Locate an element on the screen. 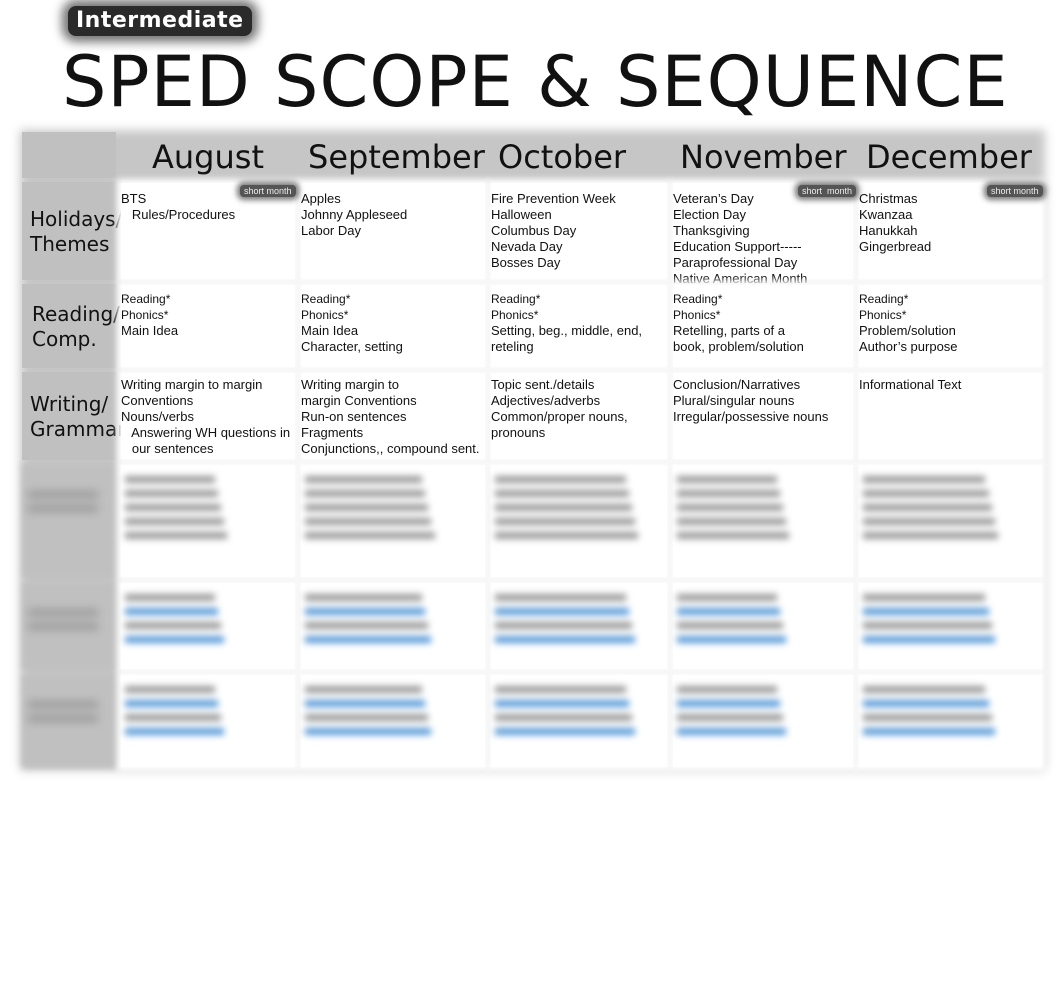 This screenshot has height=1001, width=1062. cell-line: Writing margin to margin is located at coordinates (192, 384).